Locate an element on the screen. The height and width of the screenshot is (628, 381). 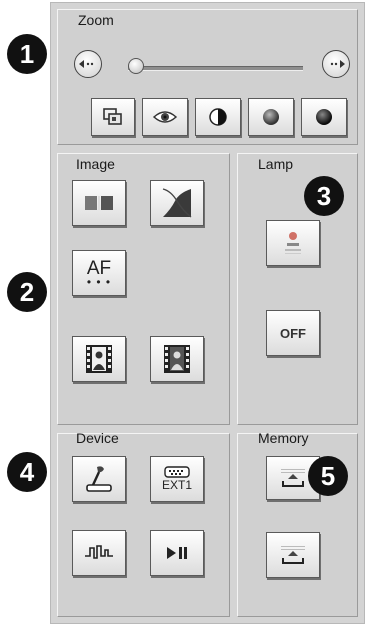
contrast-button is located at coordinates (218, 117).